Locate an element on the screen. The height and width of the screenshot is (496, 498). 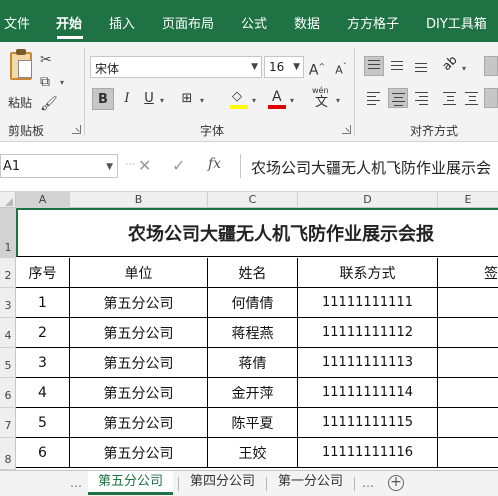
fill-color-dropdown-icon: ▾ is located at coordinates (254, 100).